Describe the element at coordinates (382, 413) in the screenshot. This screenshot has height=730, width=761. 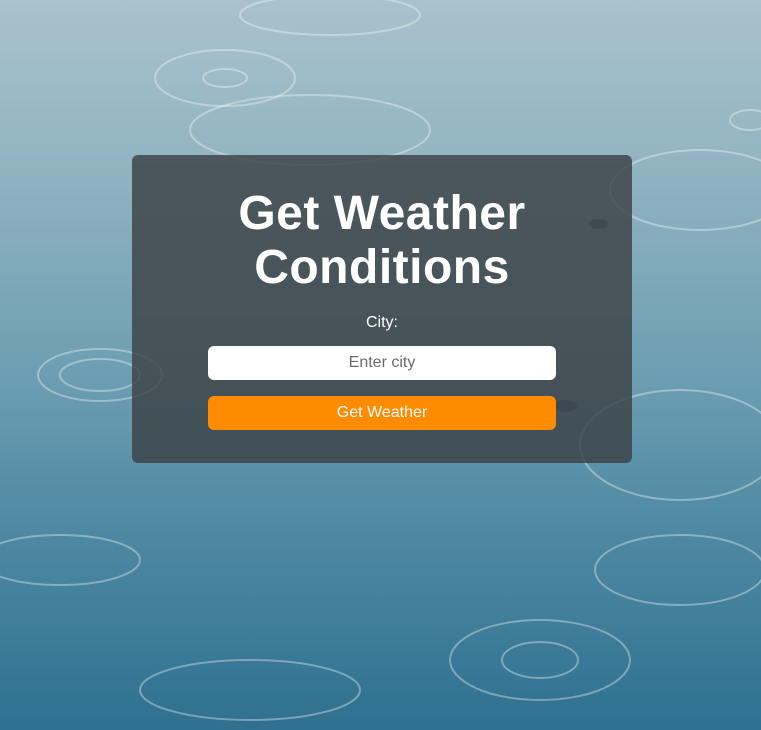
I see `get-weather-button: Get Weather` at that location.